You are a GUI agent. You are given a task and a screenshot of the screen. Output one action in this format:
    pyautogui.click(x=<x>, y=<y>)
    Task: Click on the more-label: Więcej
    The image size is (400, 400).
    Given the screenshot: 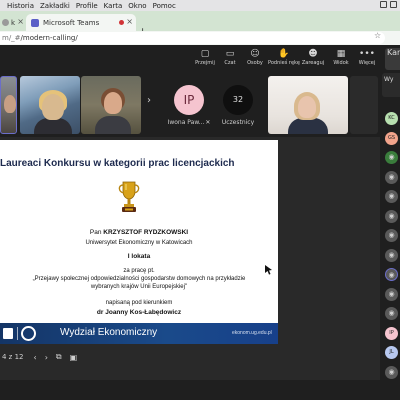 What is the action you would take?
    pyautogui.click(x=367, y=63)
    